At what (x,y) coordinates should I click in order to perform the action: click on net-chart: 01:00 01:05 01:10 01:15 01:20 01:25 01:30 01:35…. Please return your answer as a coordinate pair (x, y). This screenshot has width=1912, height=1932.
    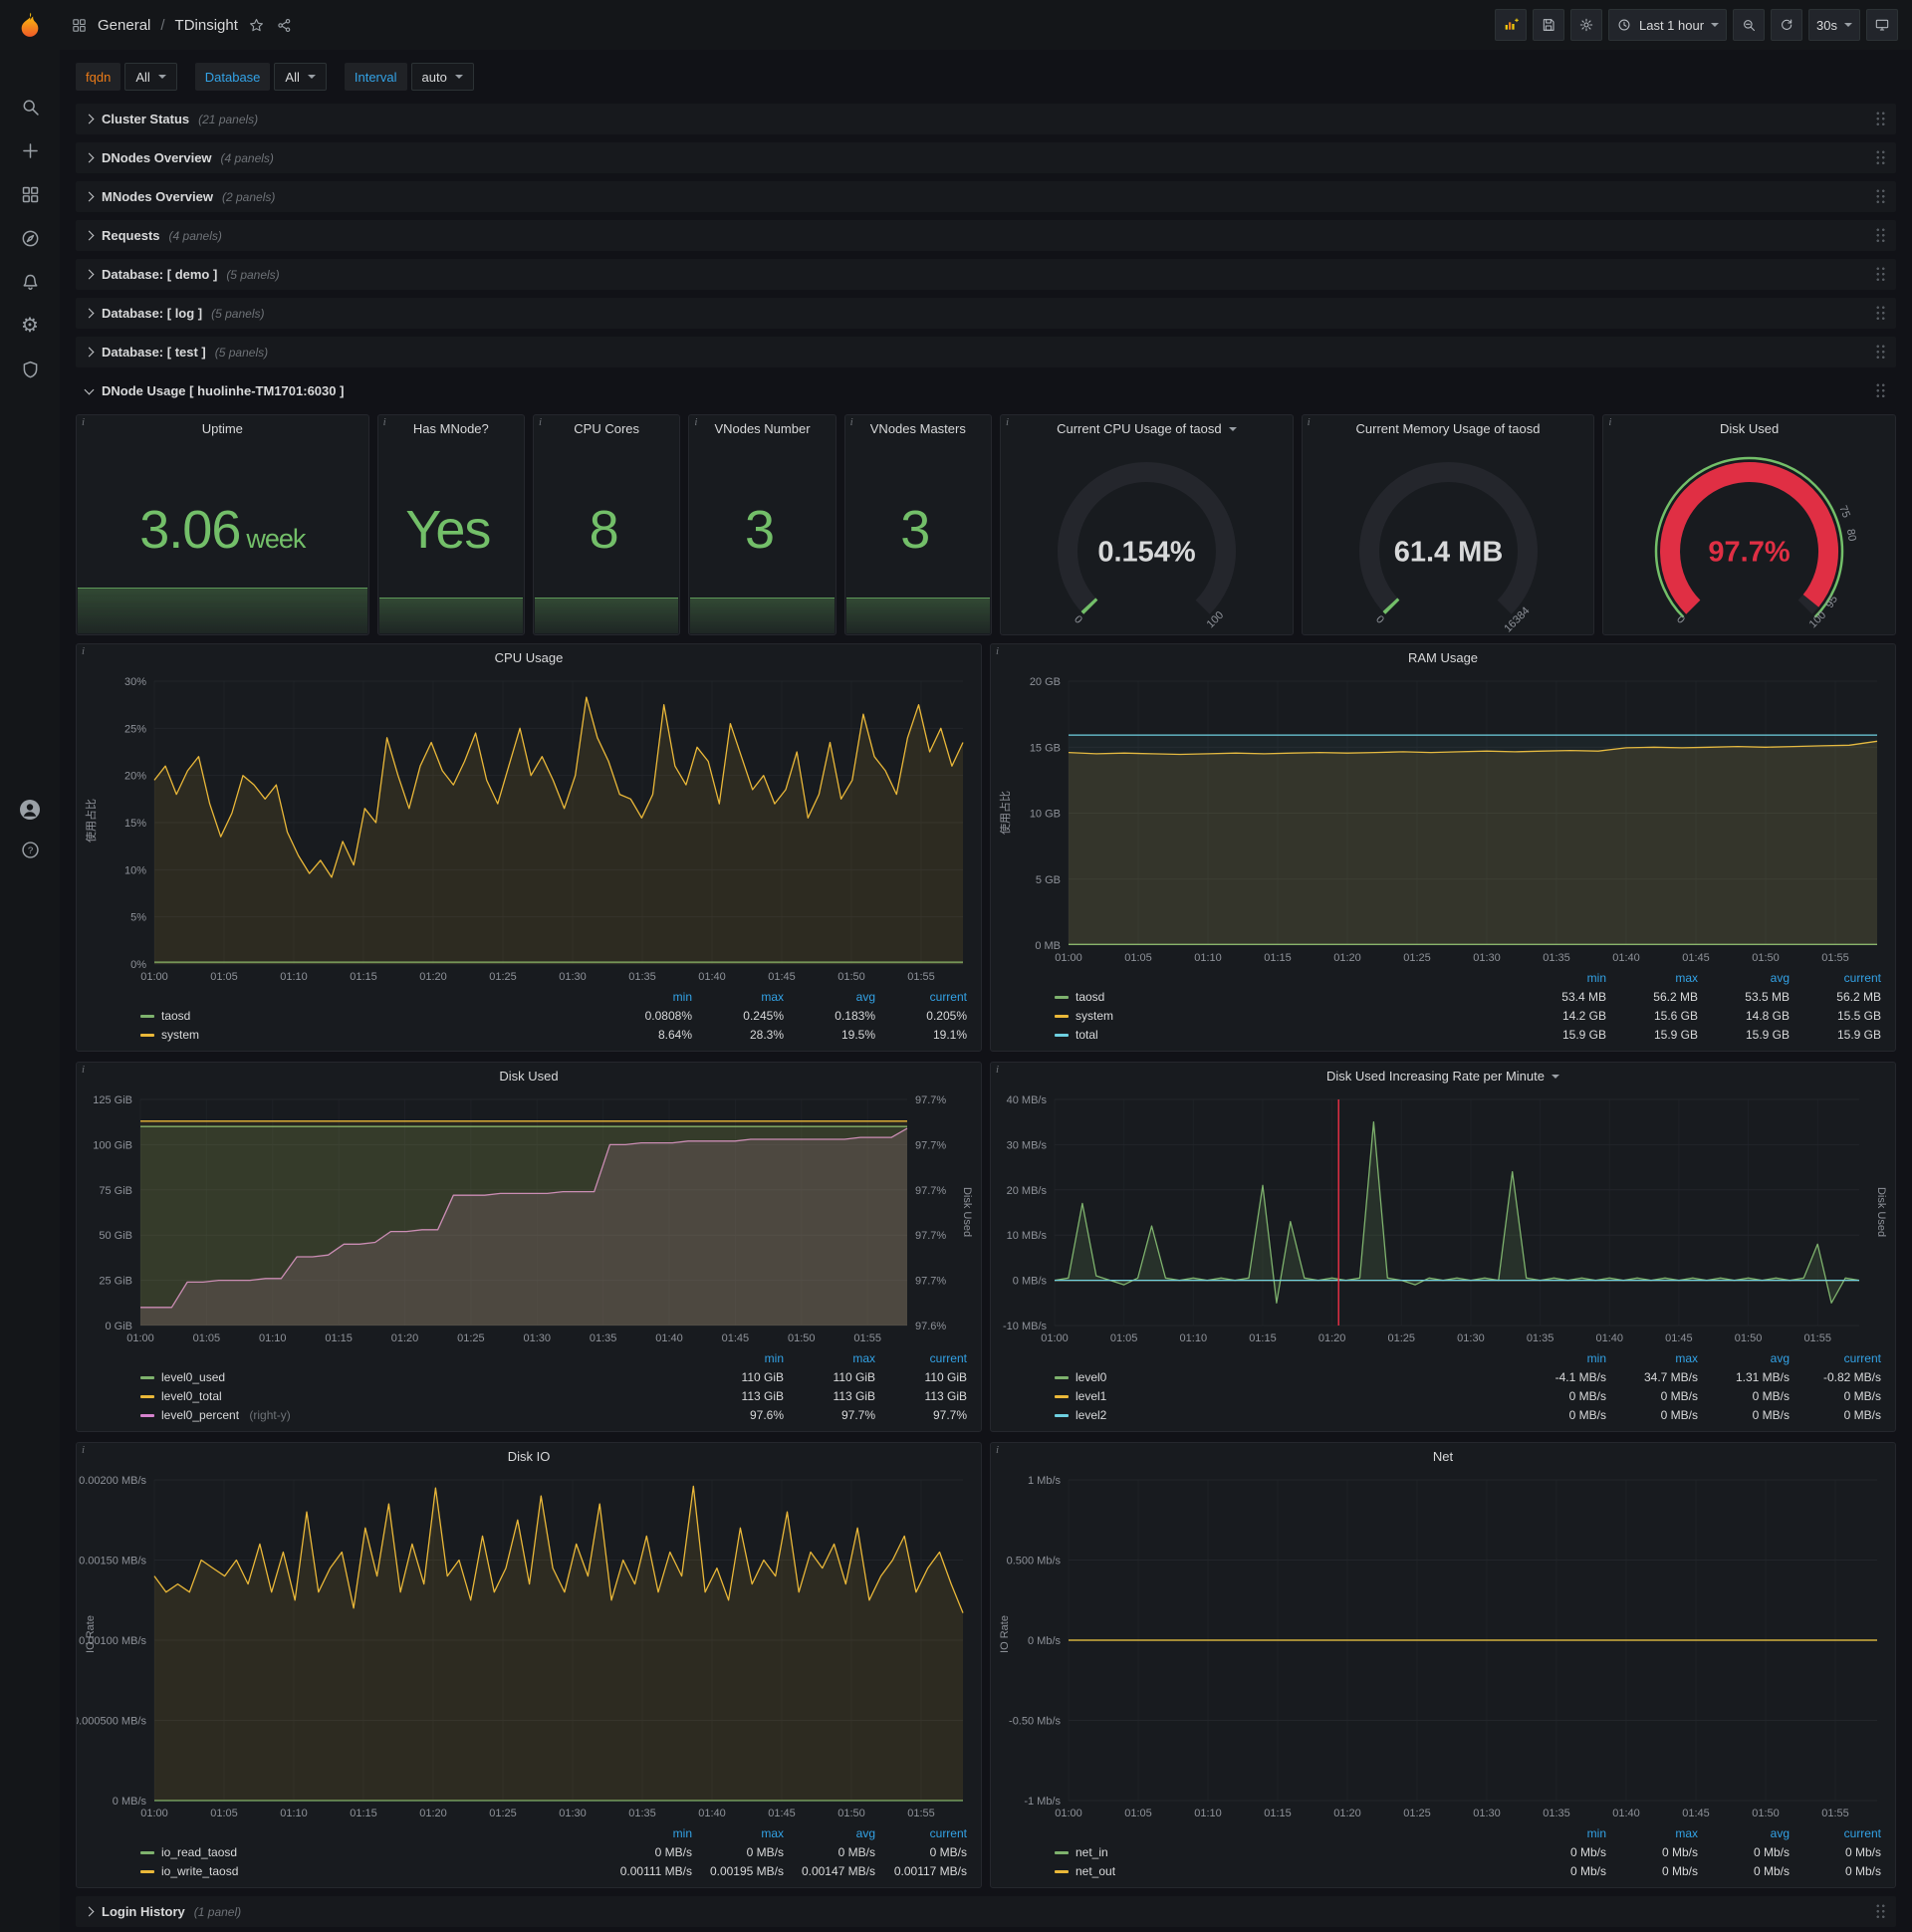
    Looking at the image, I should click on (1443, 1646).